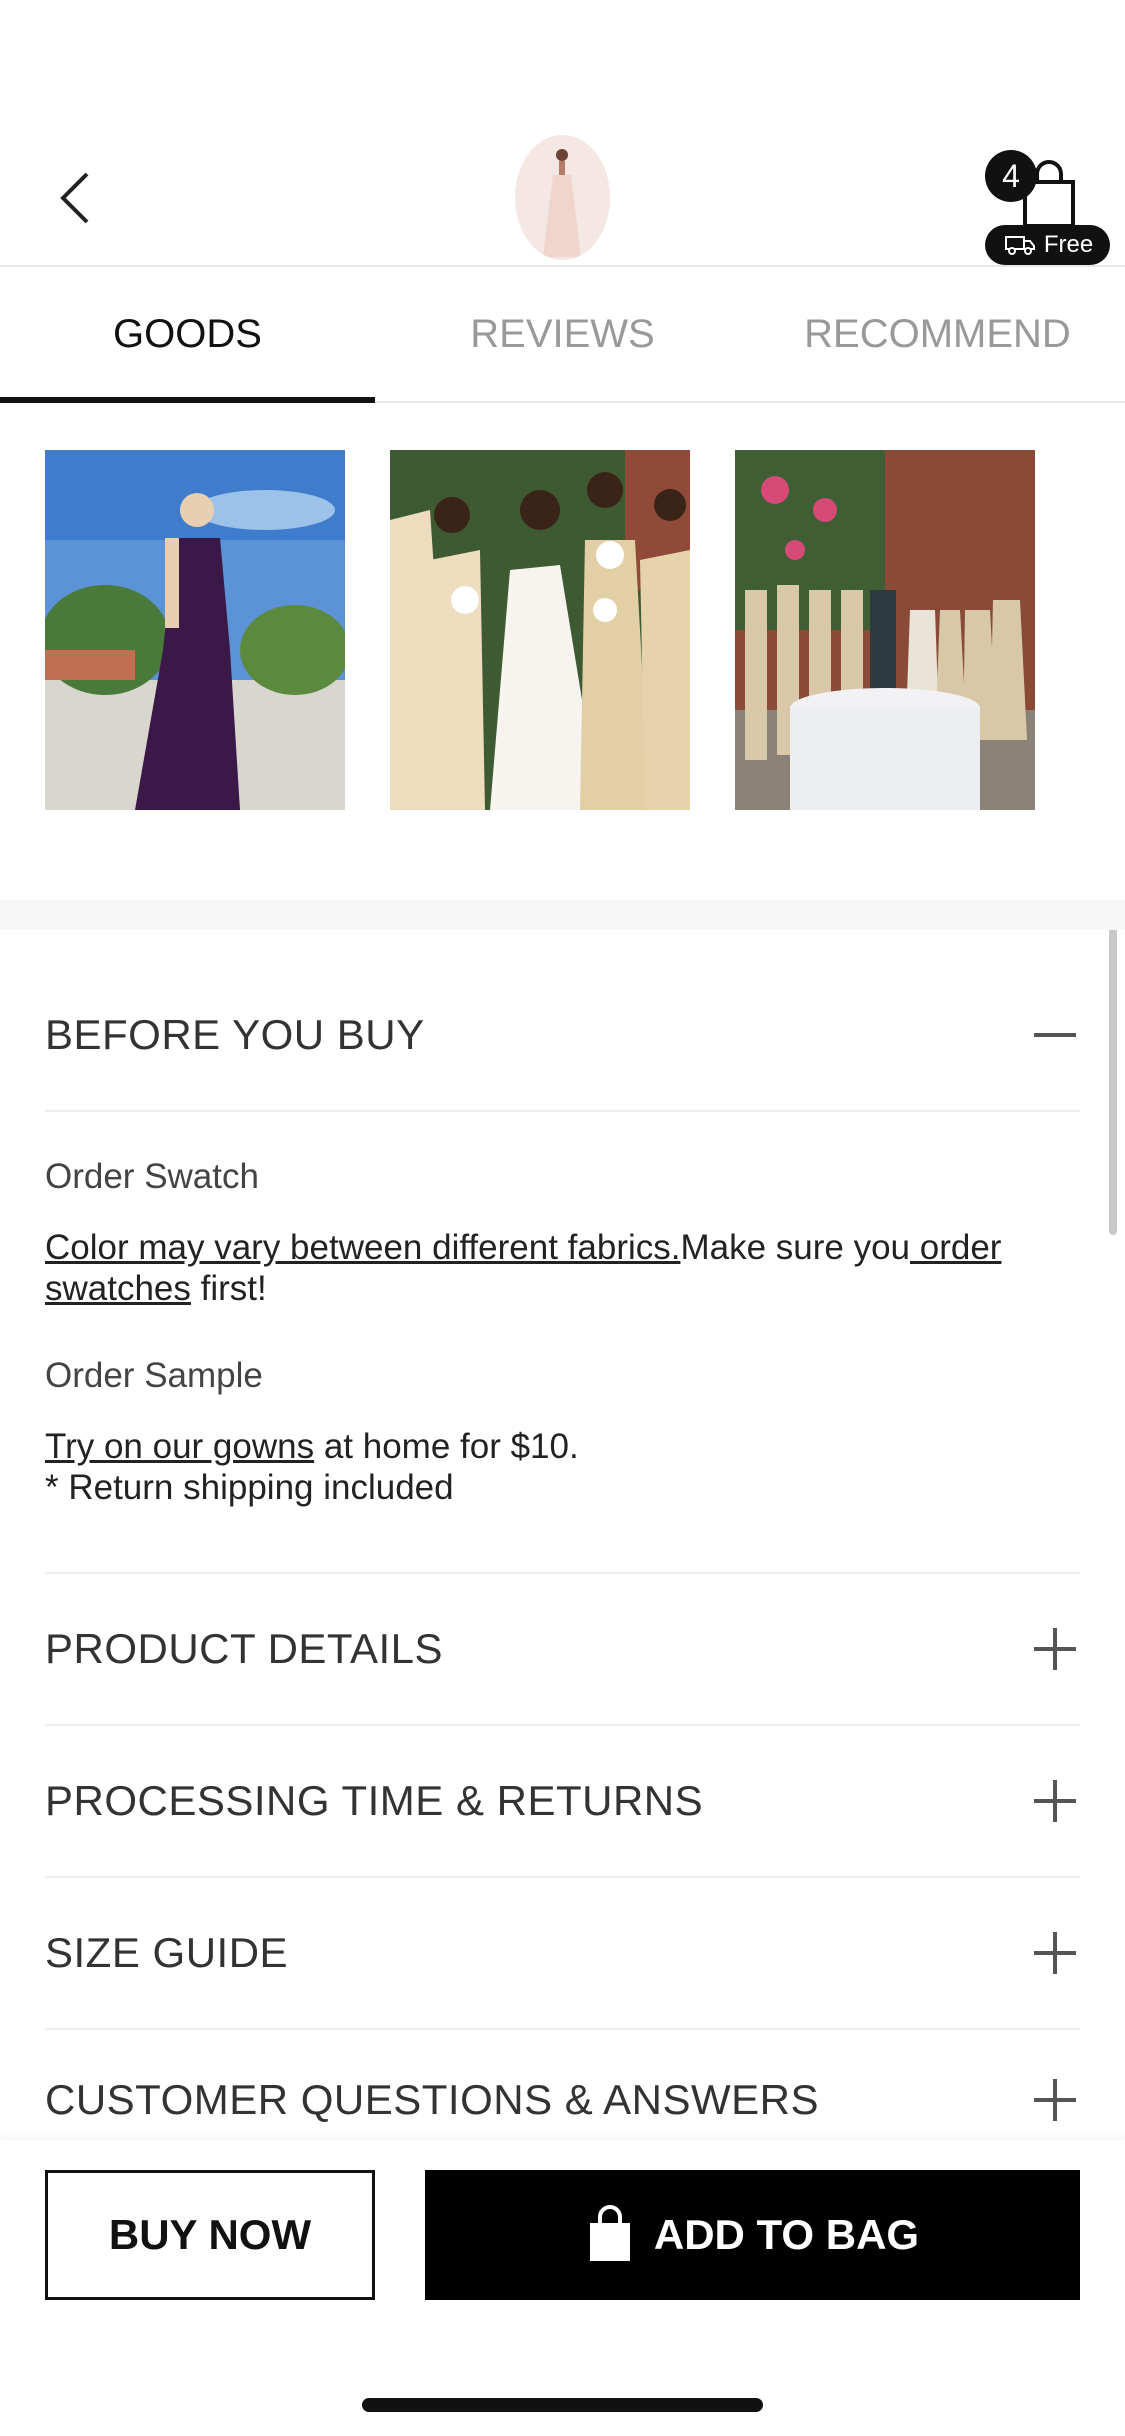 The height and width of the screenshot is (2436, 1125). What do you see at coordinates (795, 1247) in the screenshot?
I see `swatch-text: Make sure you` at bounding box center [795, 1247].